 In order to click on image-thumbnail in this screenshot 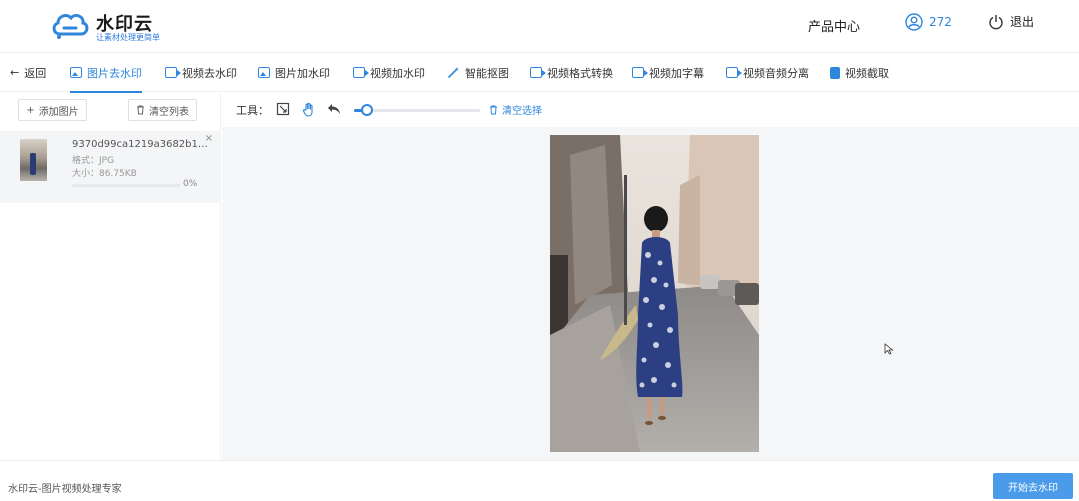, I will do `click(33, 160)`.